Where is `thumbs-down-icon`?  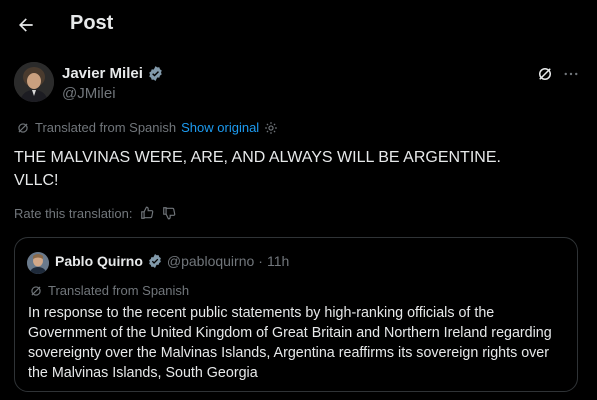
thumbs-down-icon is located at coordinates (168, 213).